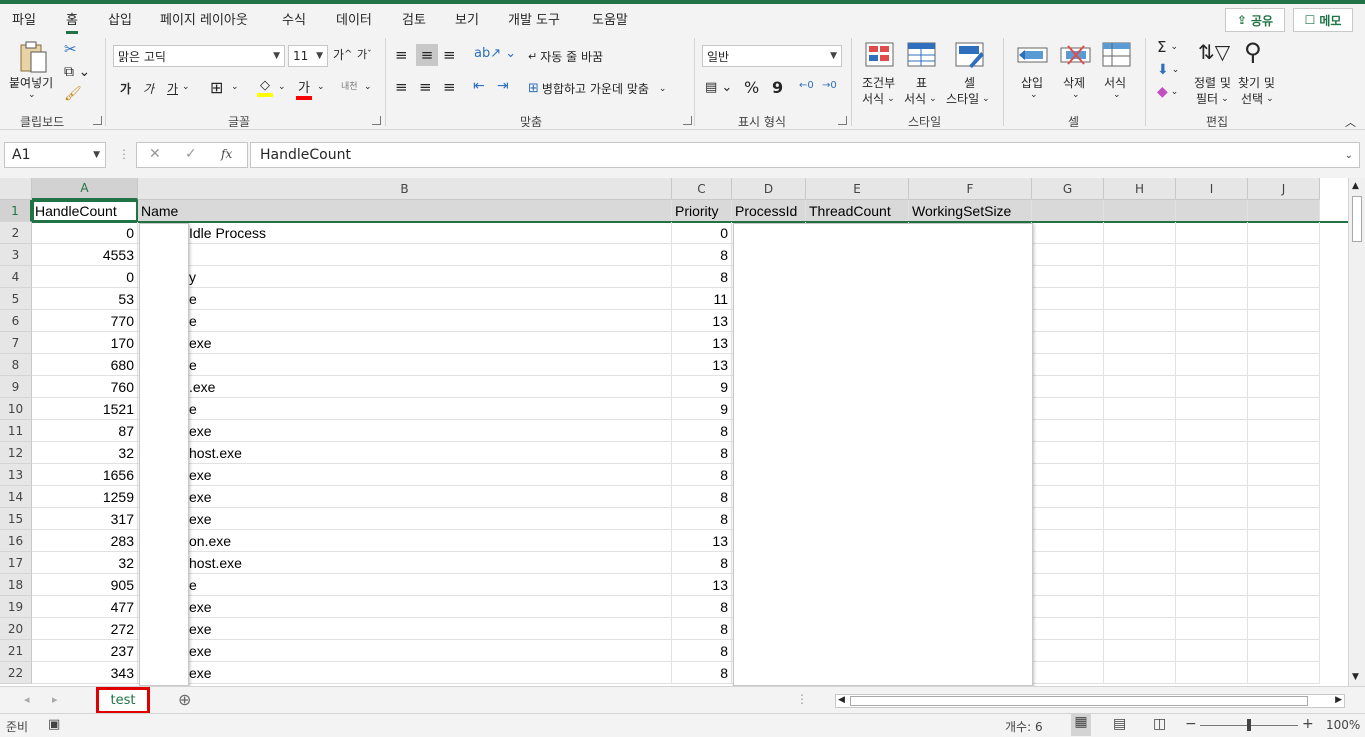 The image size is (1365, 737). Describe the element at coordinates (534, 18) in the screenshot. I see `tab-developer: 개발 도구` at that location.